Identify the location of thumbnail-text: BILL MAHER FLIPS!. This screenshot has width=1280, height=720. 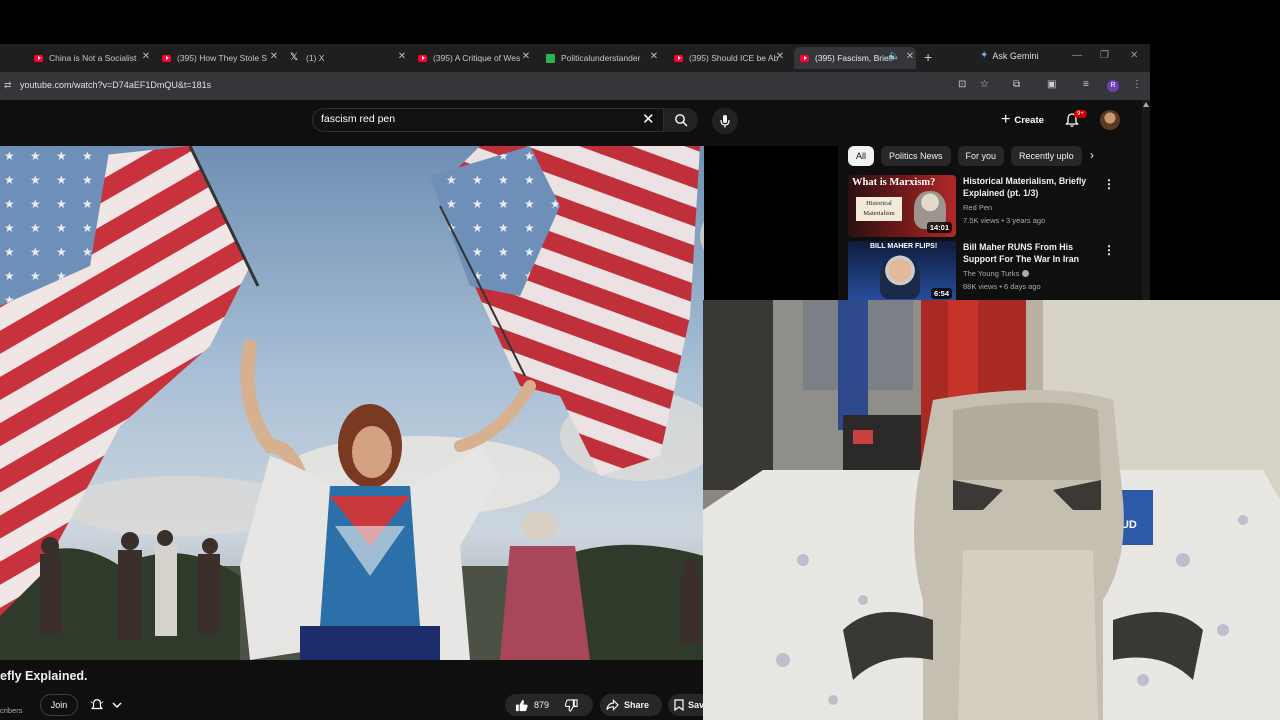
(904, 246).